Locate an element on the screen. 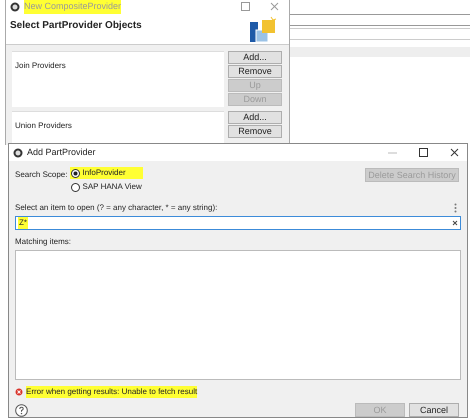 Image resolution: width=474 pixels, height=420 pixels. search-scope-label: Search Scope: is located at coordinates (41, 175).